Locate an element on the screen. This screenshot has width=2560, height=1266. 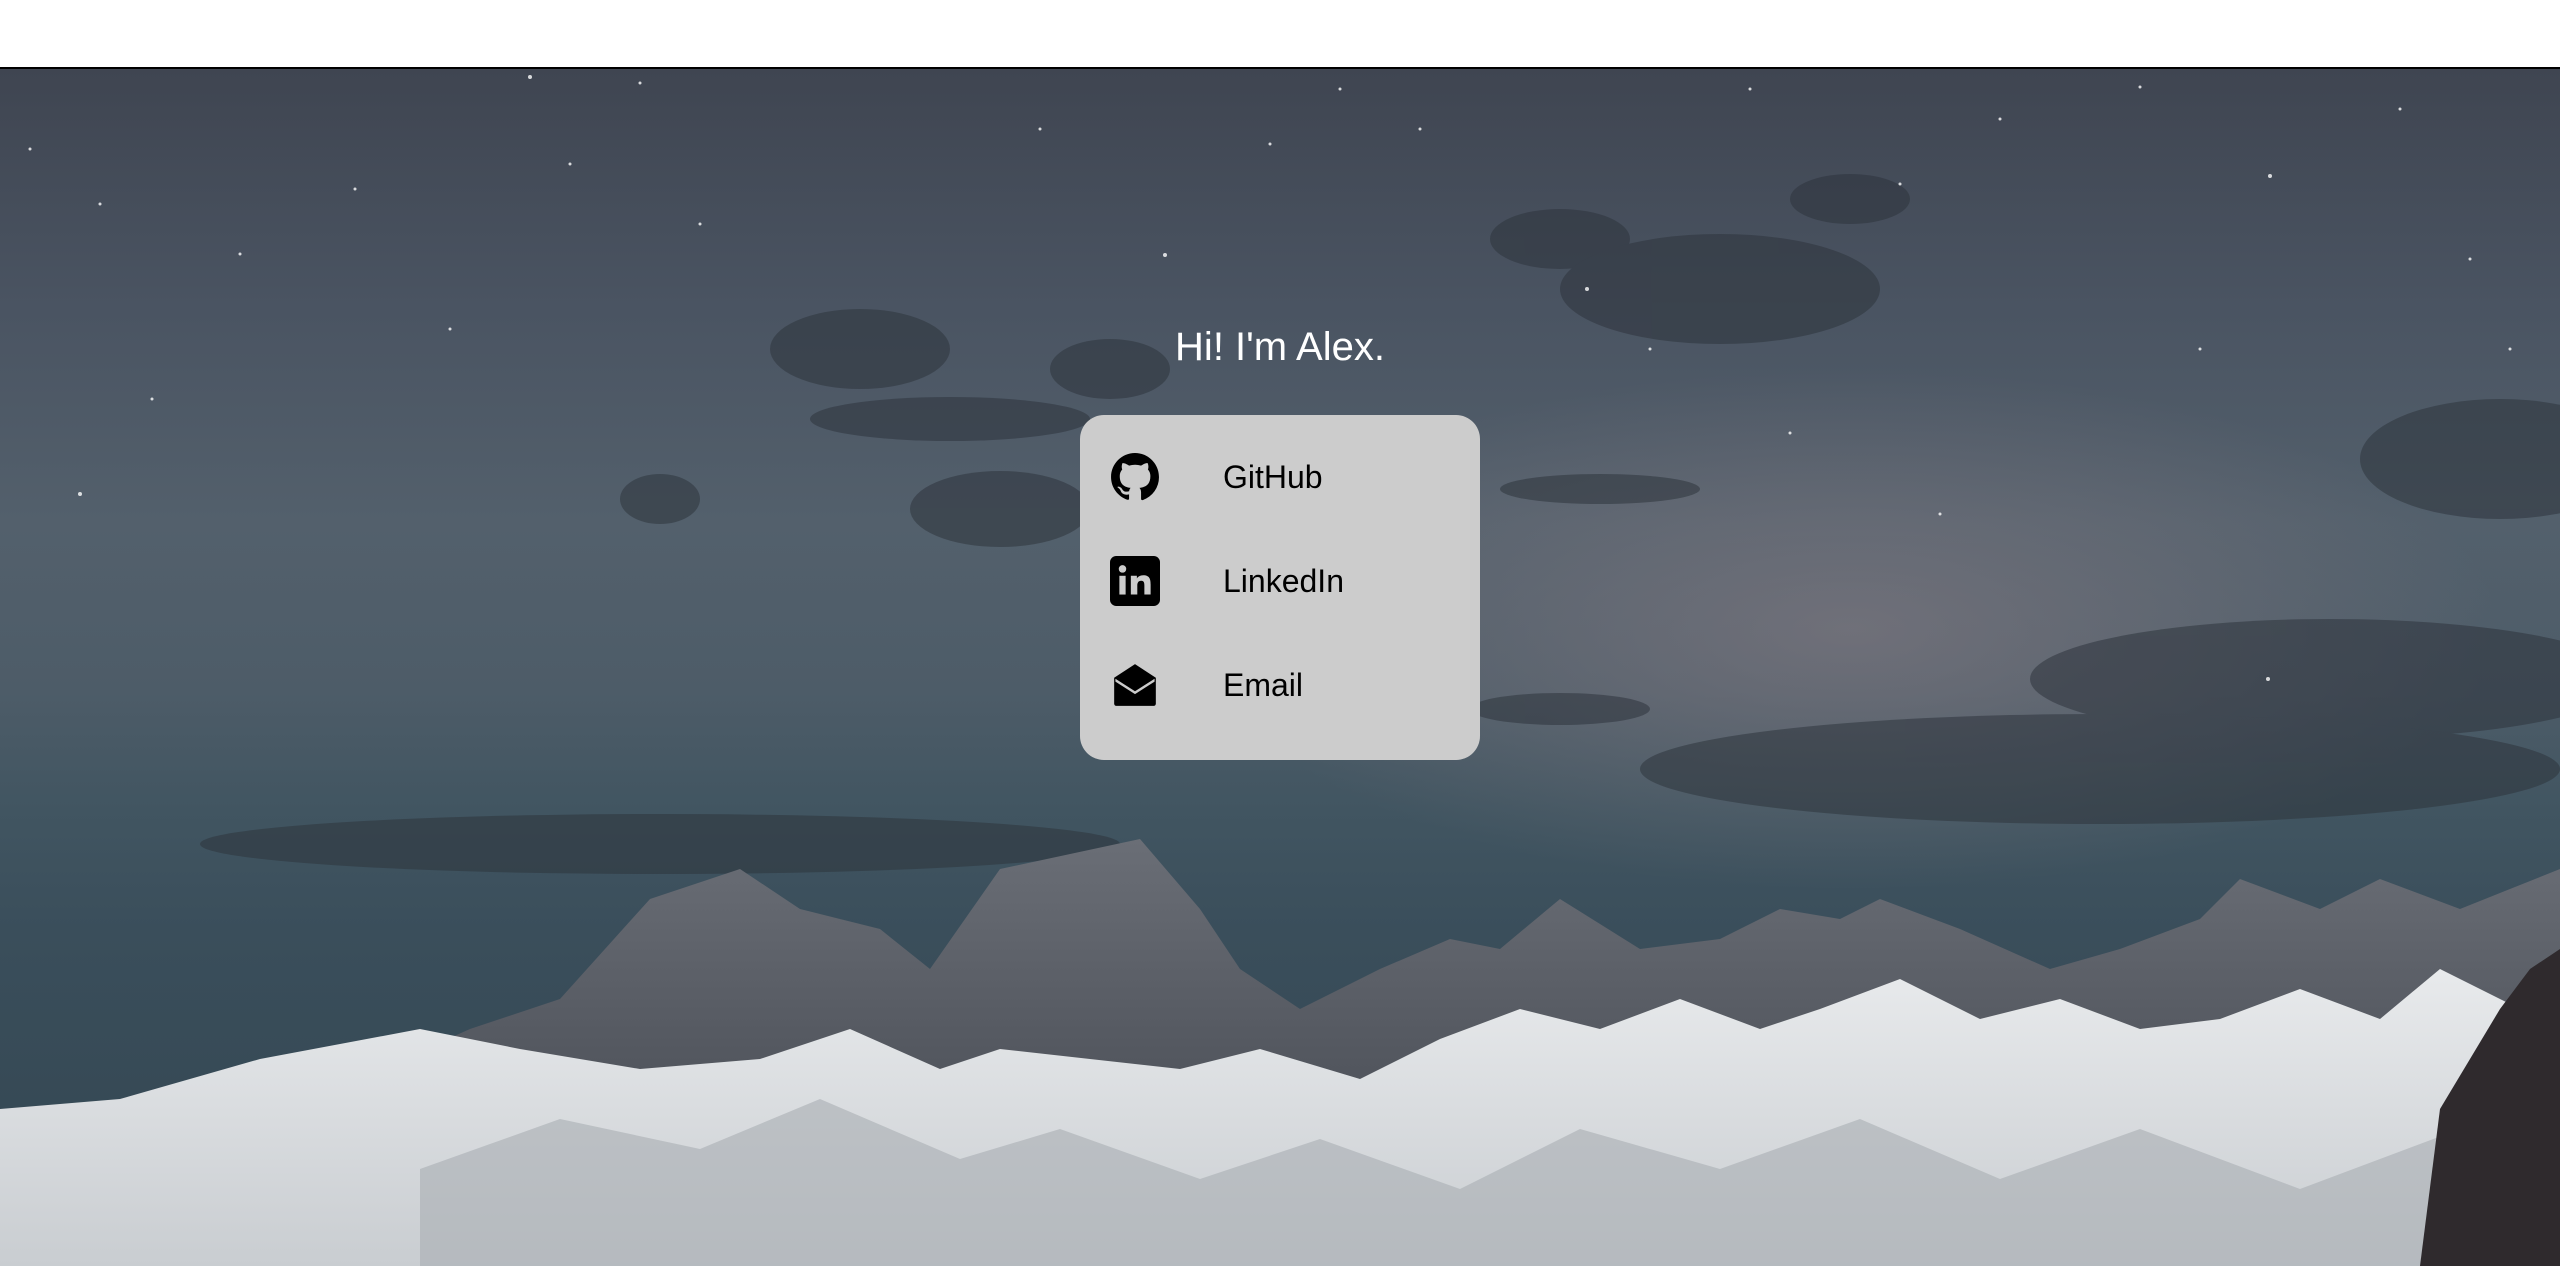
linkedin-link: LinkedIn is located at coordinates (1280, 581).